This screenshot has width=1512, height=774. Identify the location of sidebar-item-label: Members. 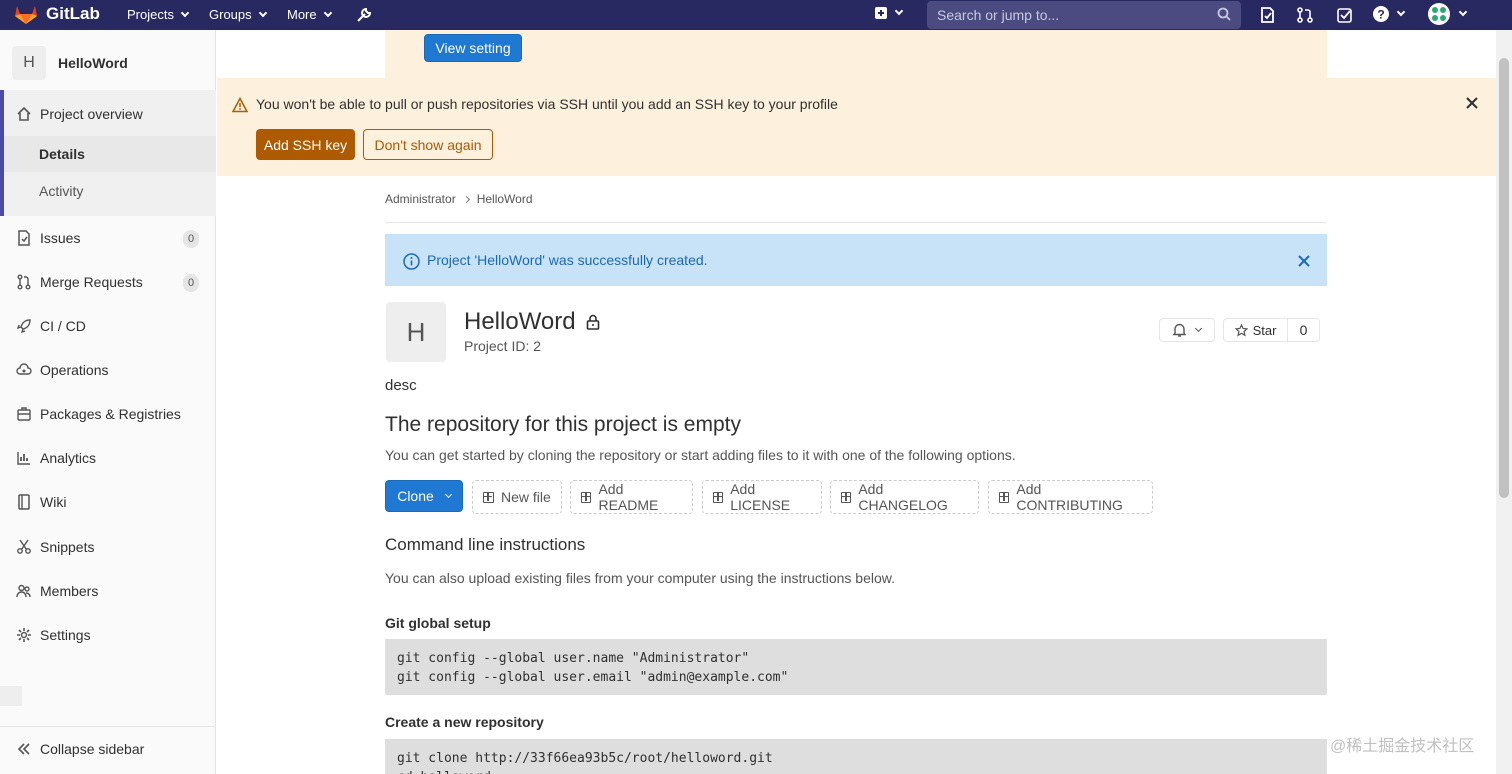
(69, 591).